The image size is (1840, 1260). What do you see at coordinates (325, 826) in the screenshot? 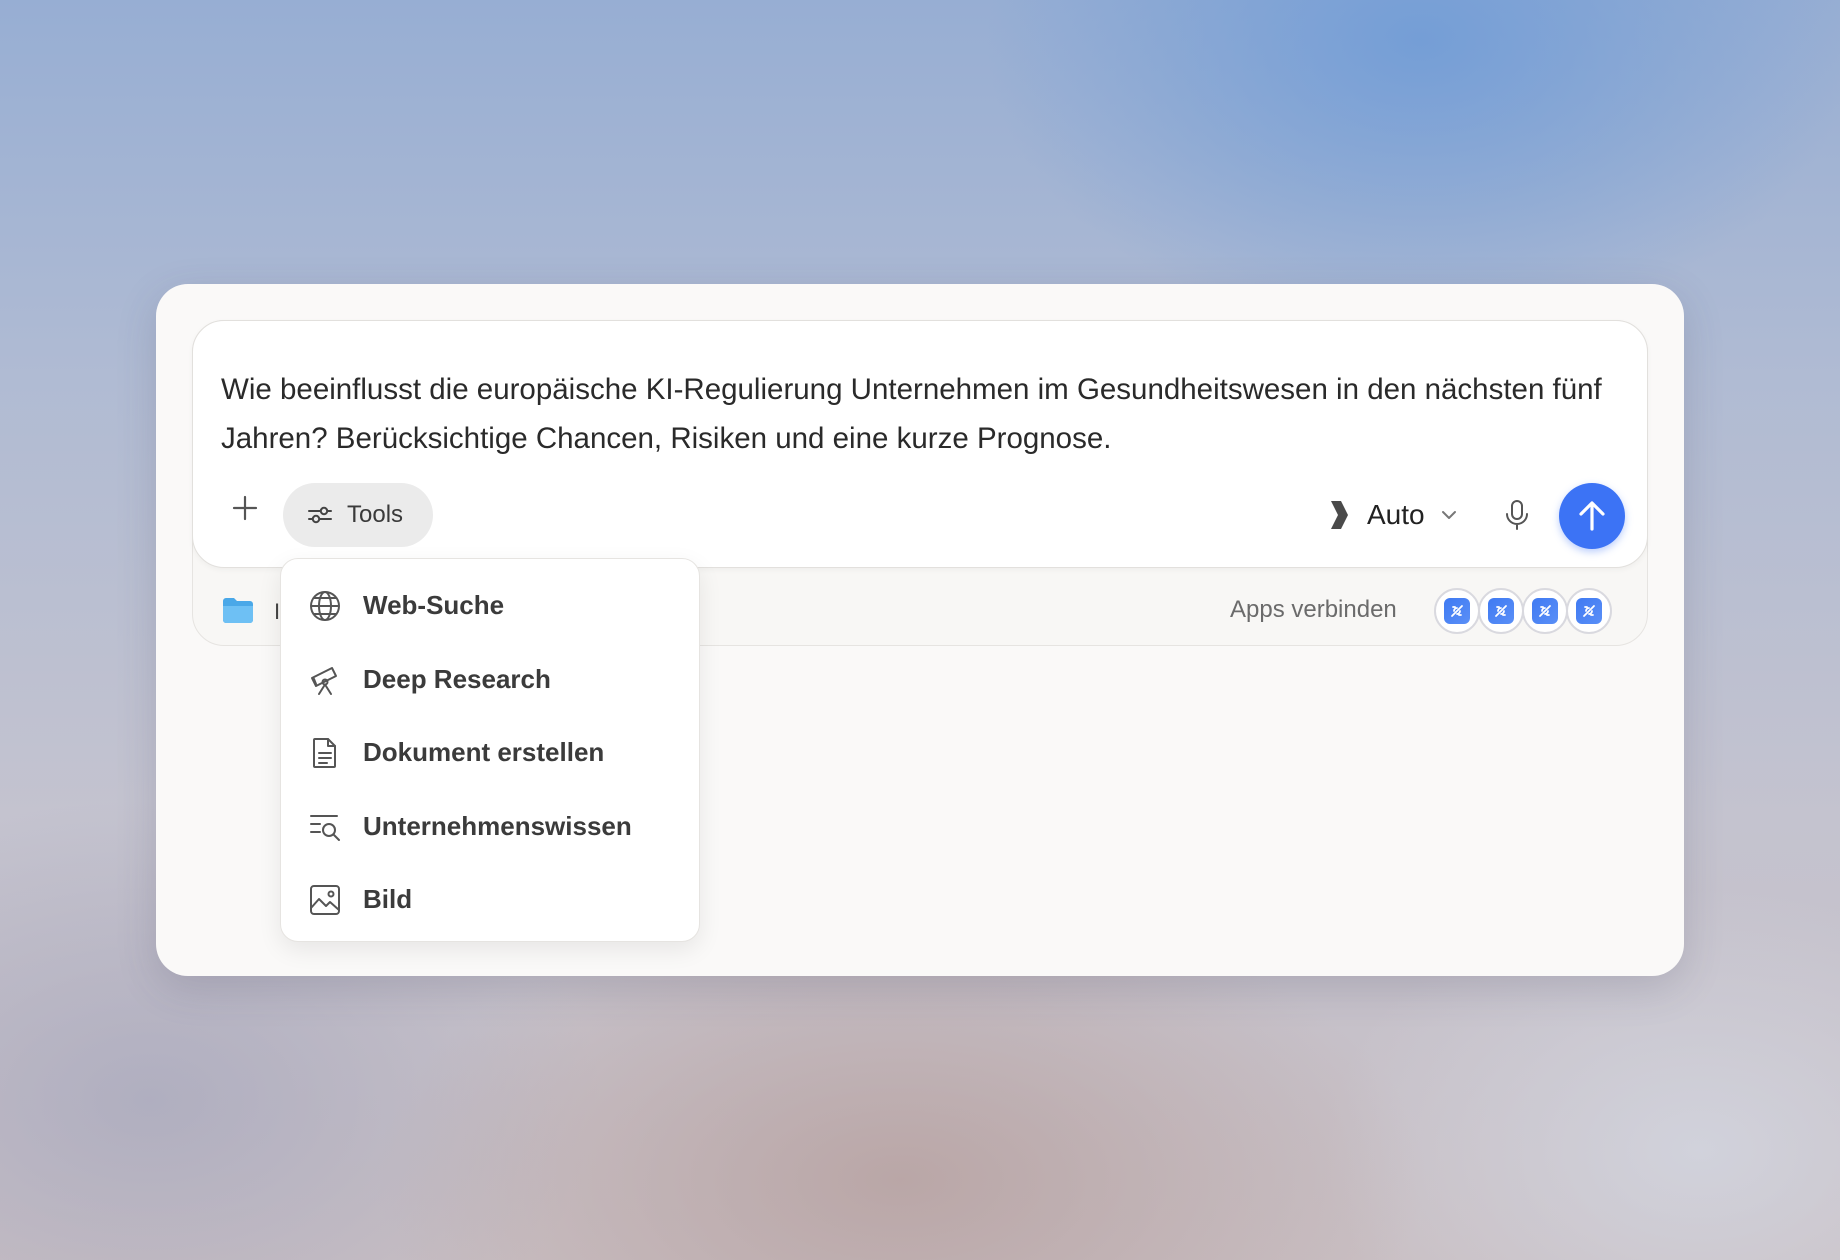
I see `list-search-icon` at bounding box center [325, 826].